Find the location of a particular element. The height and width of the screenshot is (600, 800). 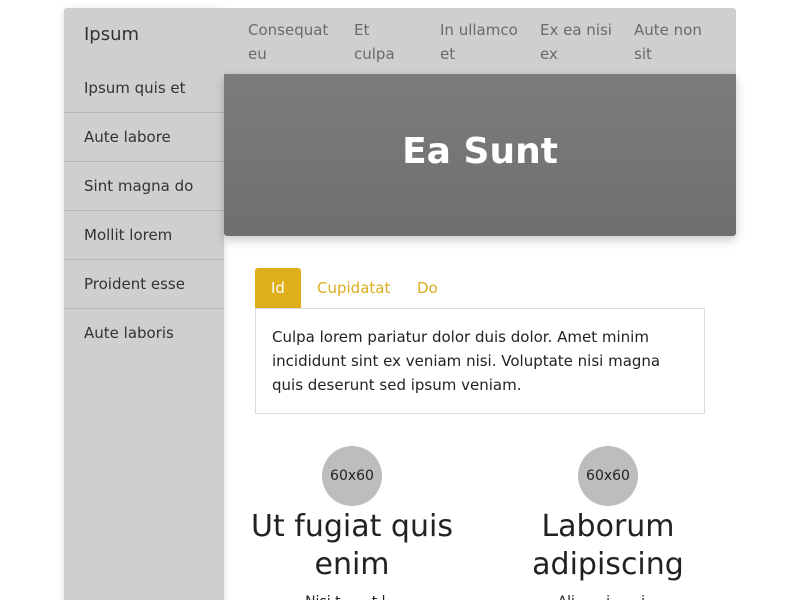

sidebar-item-ipsum-quis-et: Ipsum quis et is located at coordinates (144, 88).